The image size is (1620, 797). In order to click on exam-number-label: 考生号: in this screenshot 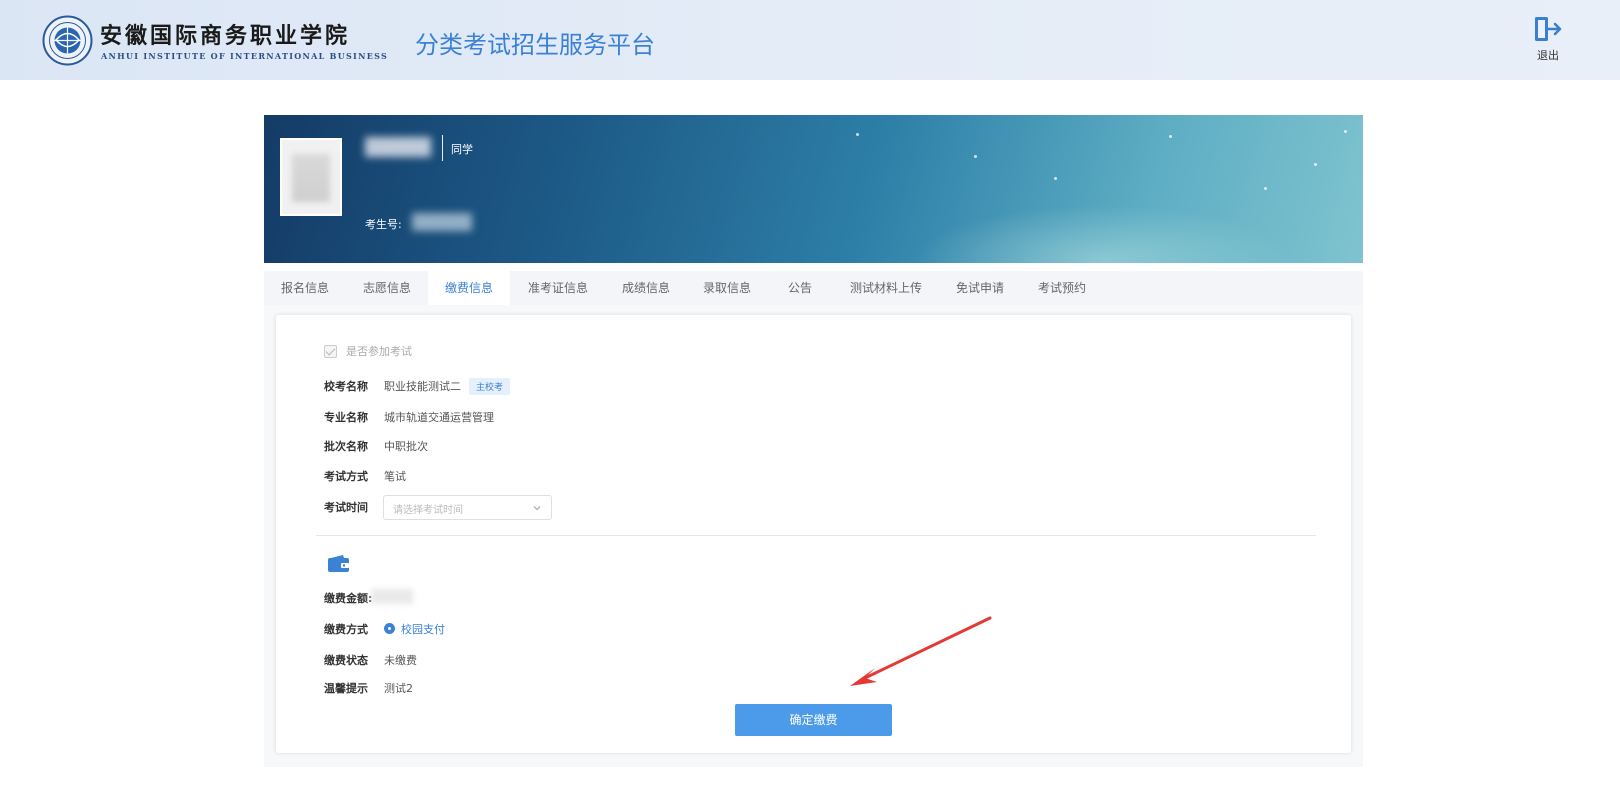, I will do `click(383, 224)`.